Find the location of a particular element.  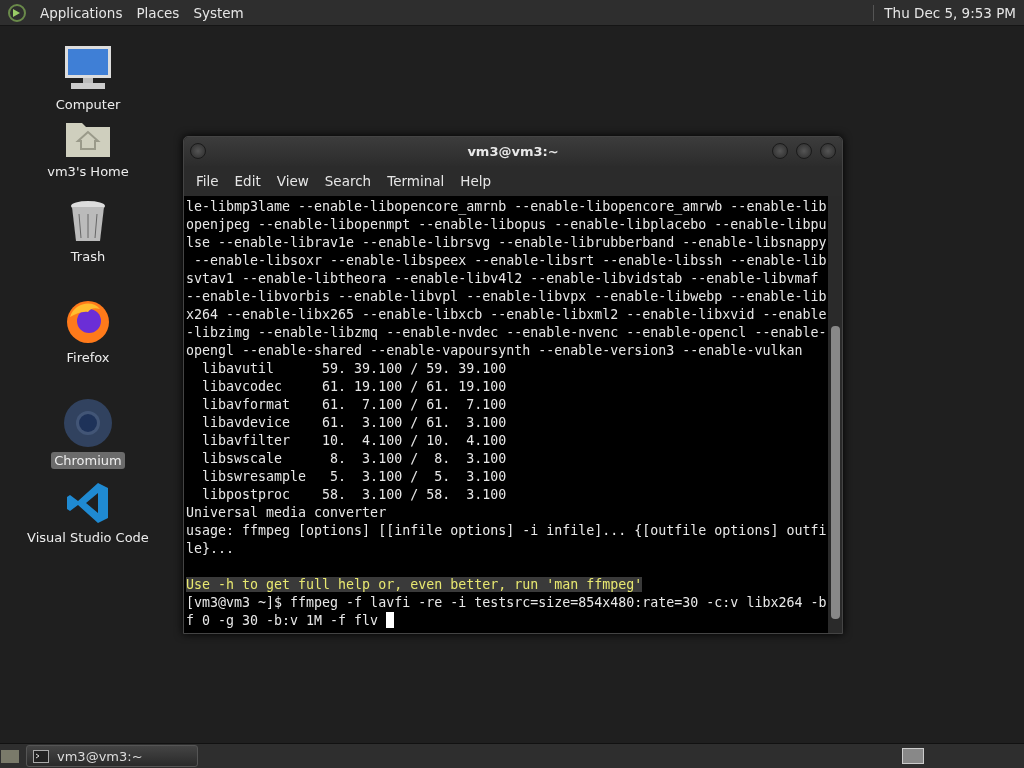

menu-item: File is located at coordinates (207, 181).